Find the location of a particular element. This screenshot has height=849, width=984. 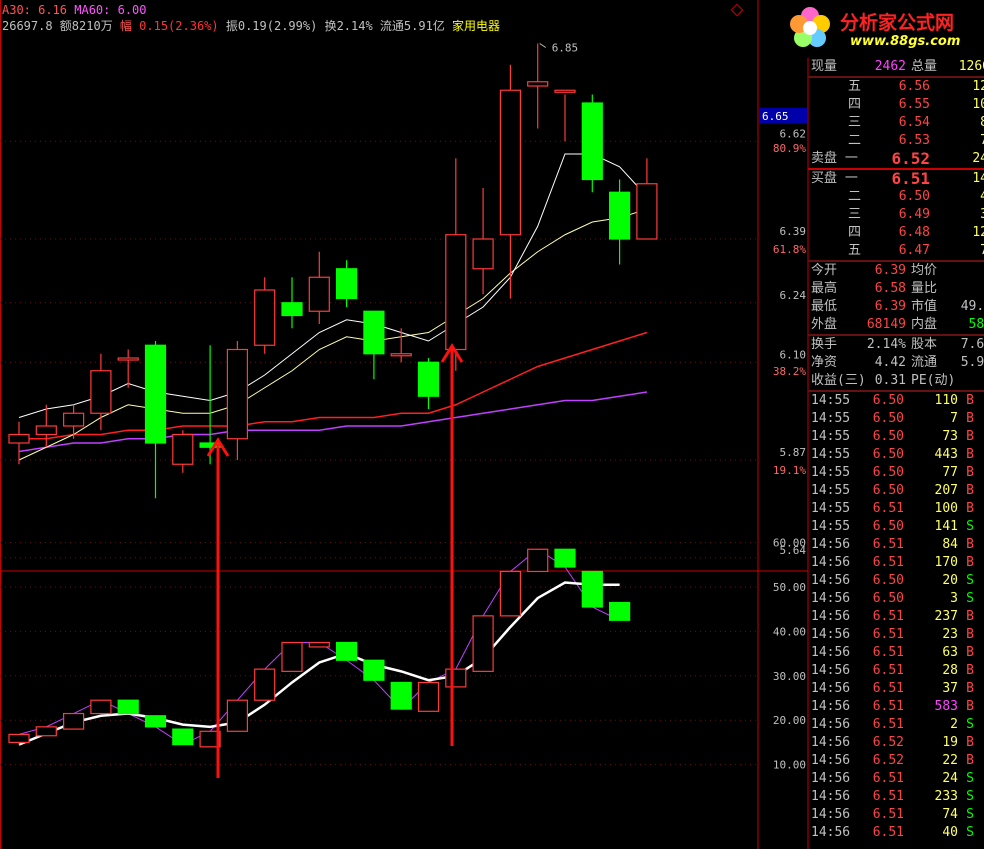

volume-row: 现量 2462 总量 1266 is located at coordinates (896, 67).